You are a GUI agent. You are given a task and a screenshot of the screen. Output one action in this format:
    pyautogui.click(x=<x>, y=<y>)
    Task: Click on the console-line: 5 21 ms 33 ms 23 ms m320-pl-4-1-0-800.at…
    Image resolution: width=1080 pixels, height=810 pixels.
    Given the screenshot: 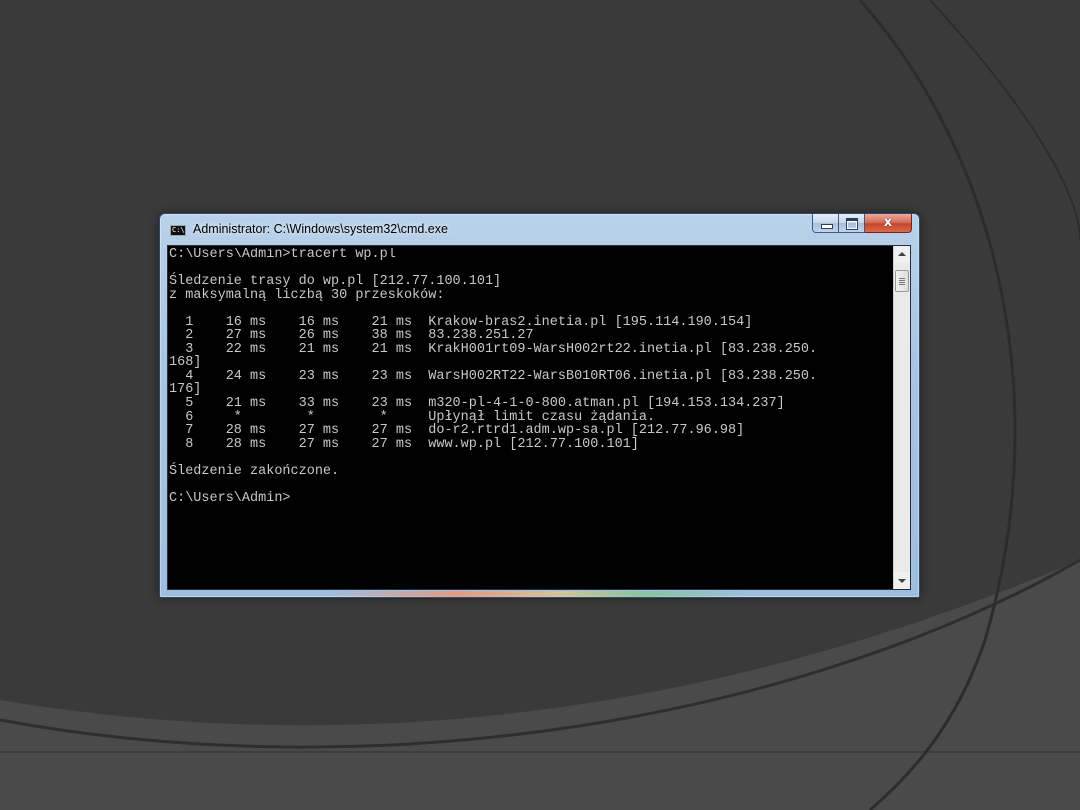 What is the action you would take?
    pyautogui.click(x=477, y=404)
    